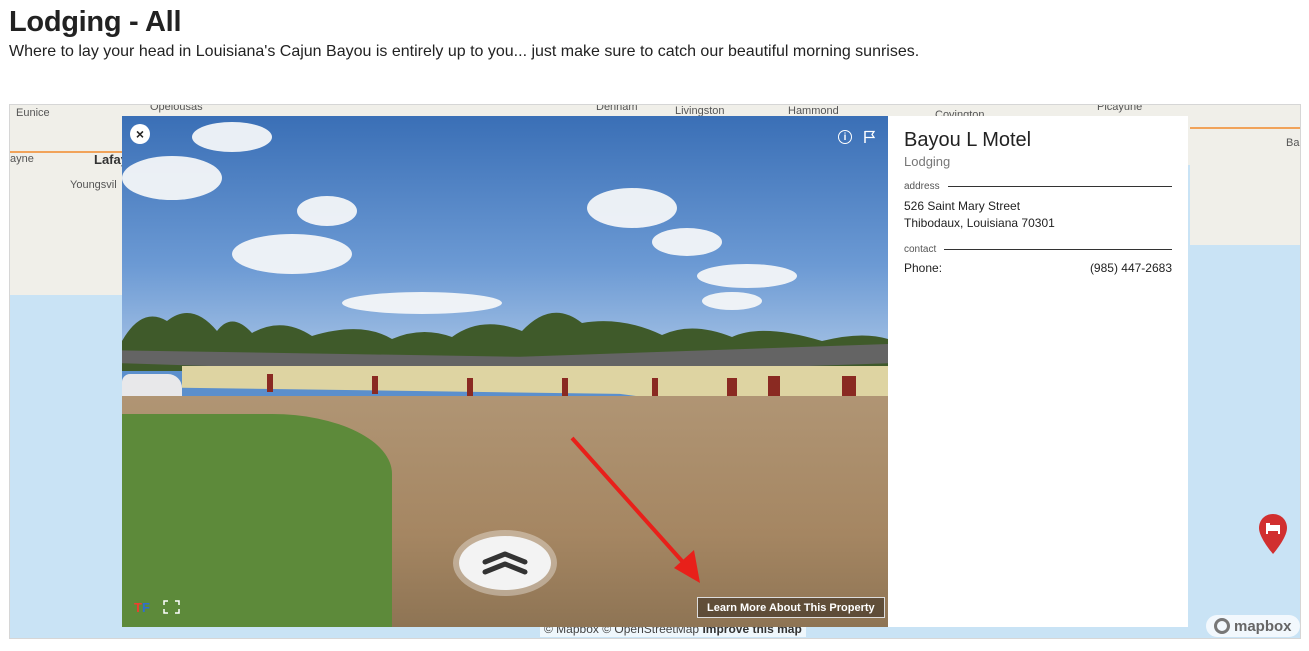 Image resolution: width=1309 pixels, height=651 pixels. What do you see at coordinates (145, 607) in the screenshot?
I see `viewer-logo-part-b: F` at bounding box center [145, 607].